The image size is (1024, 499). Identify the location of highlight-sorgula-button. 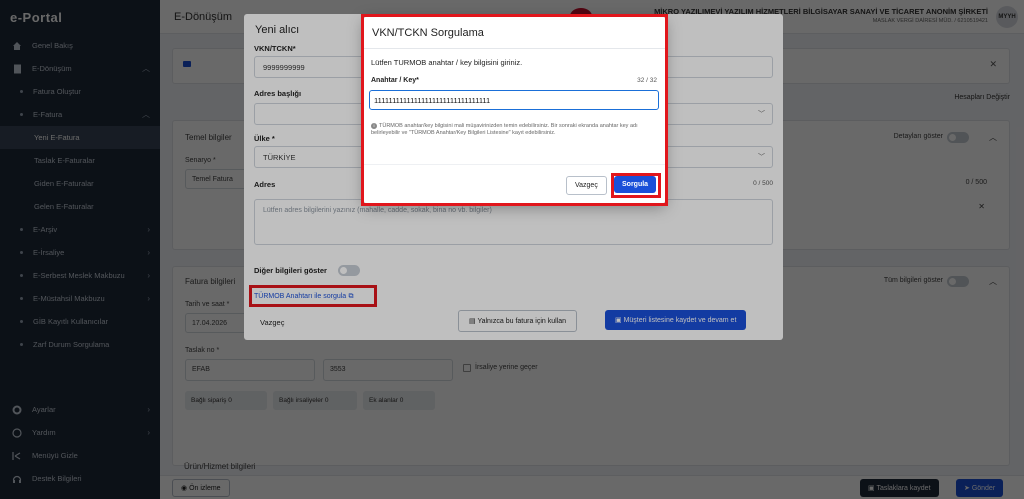
(636, 185).